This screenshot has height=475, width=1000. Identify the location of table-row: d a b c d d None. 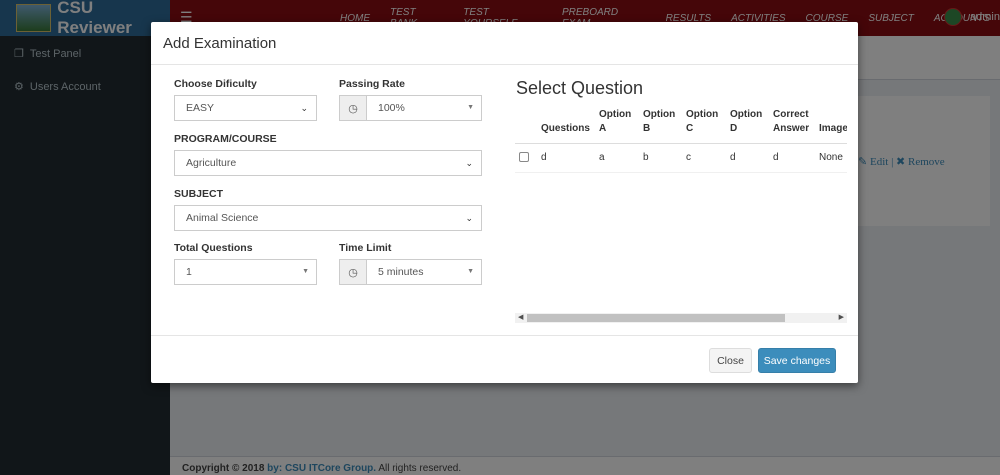
(681, 158).